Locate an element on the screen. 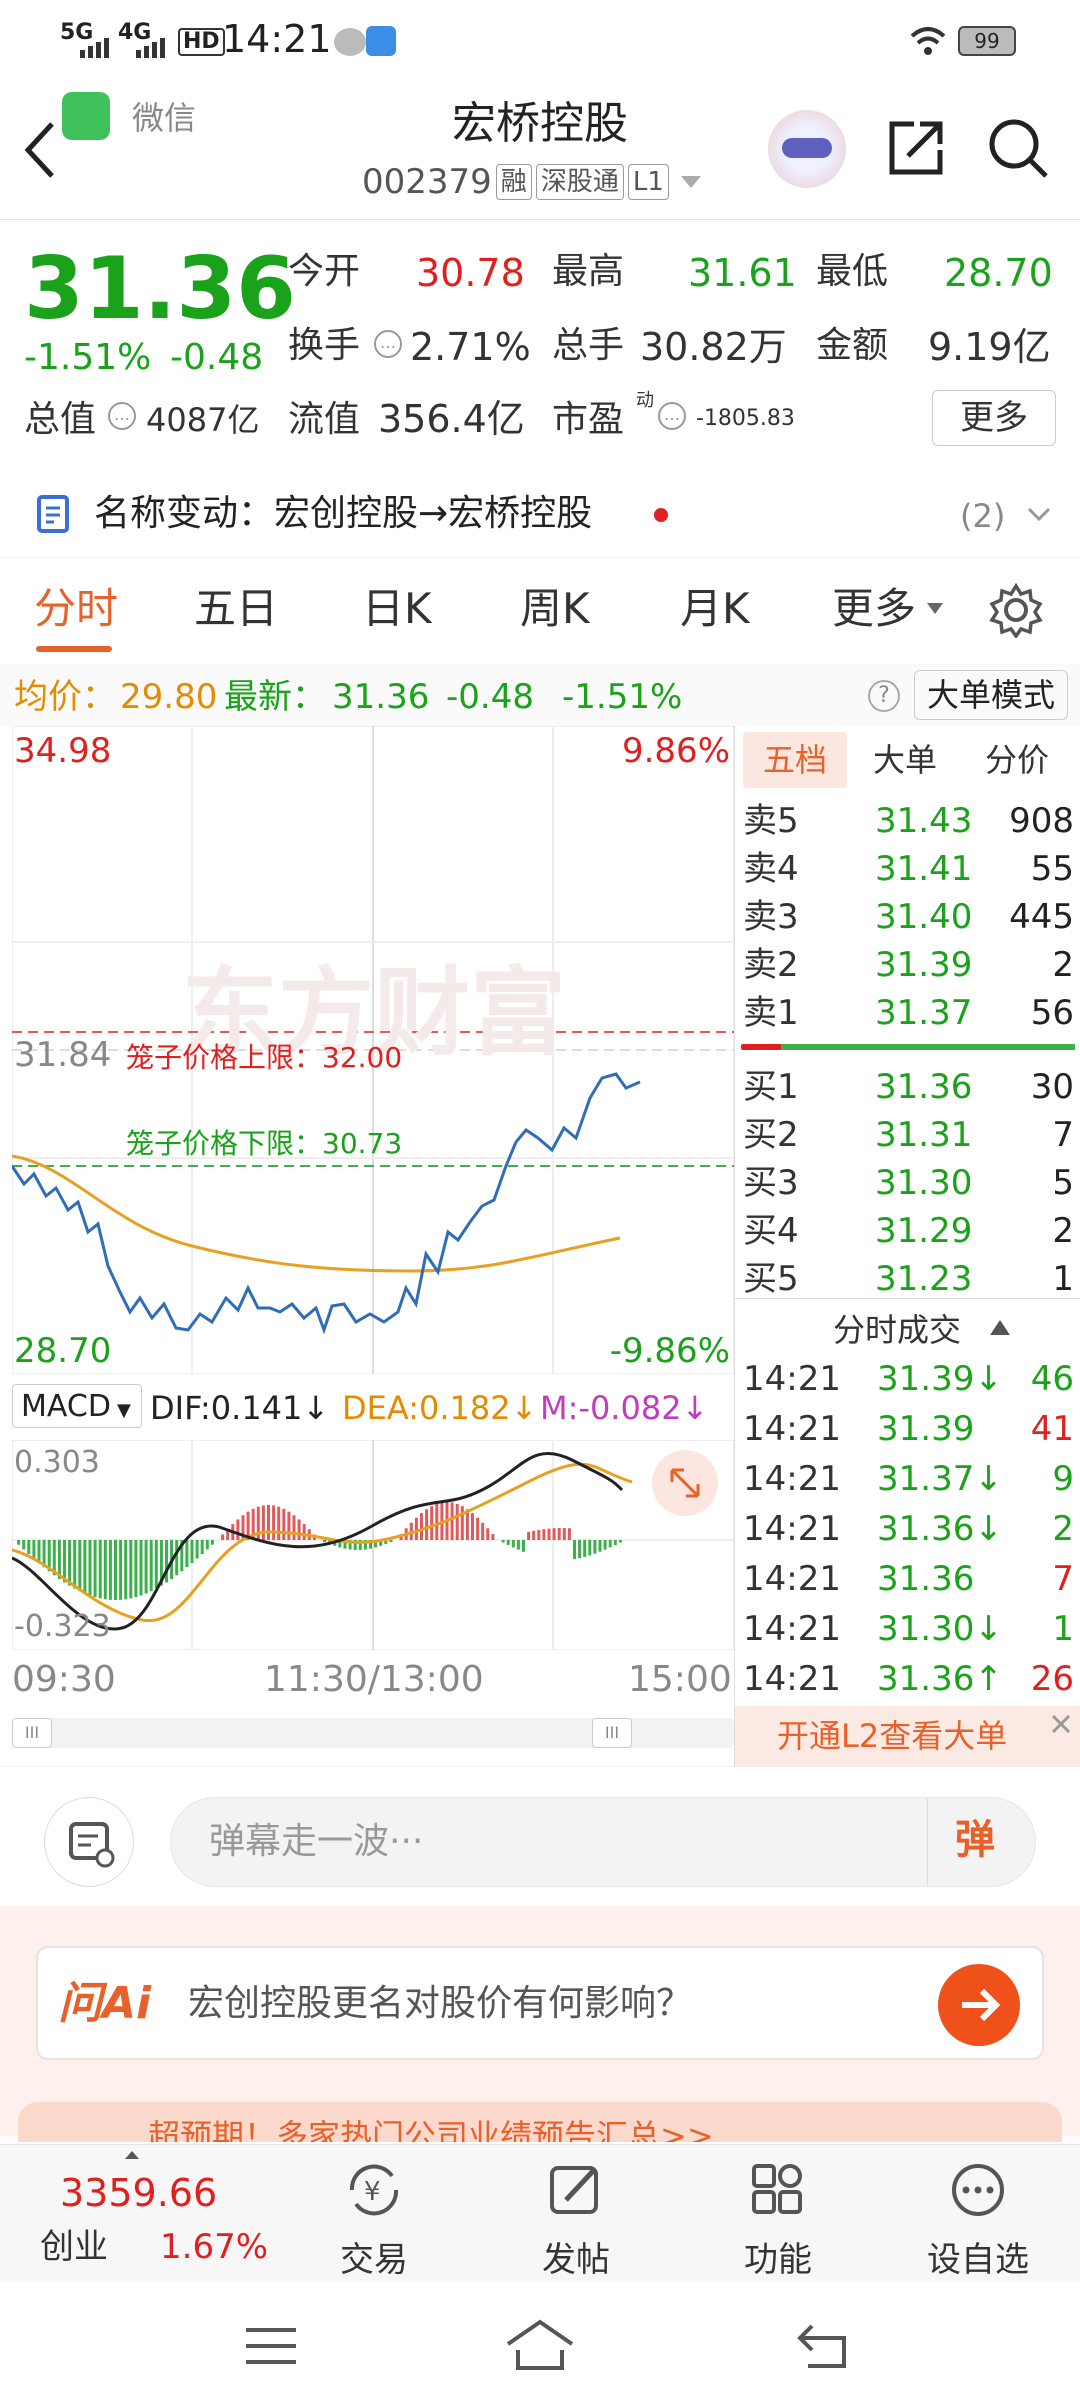 The image size is (1080, 2408). tab-five-levels: 五档 is located at coordinates (795, 760).